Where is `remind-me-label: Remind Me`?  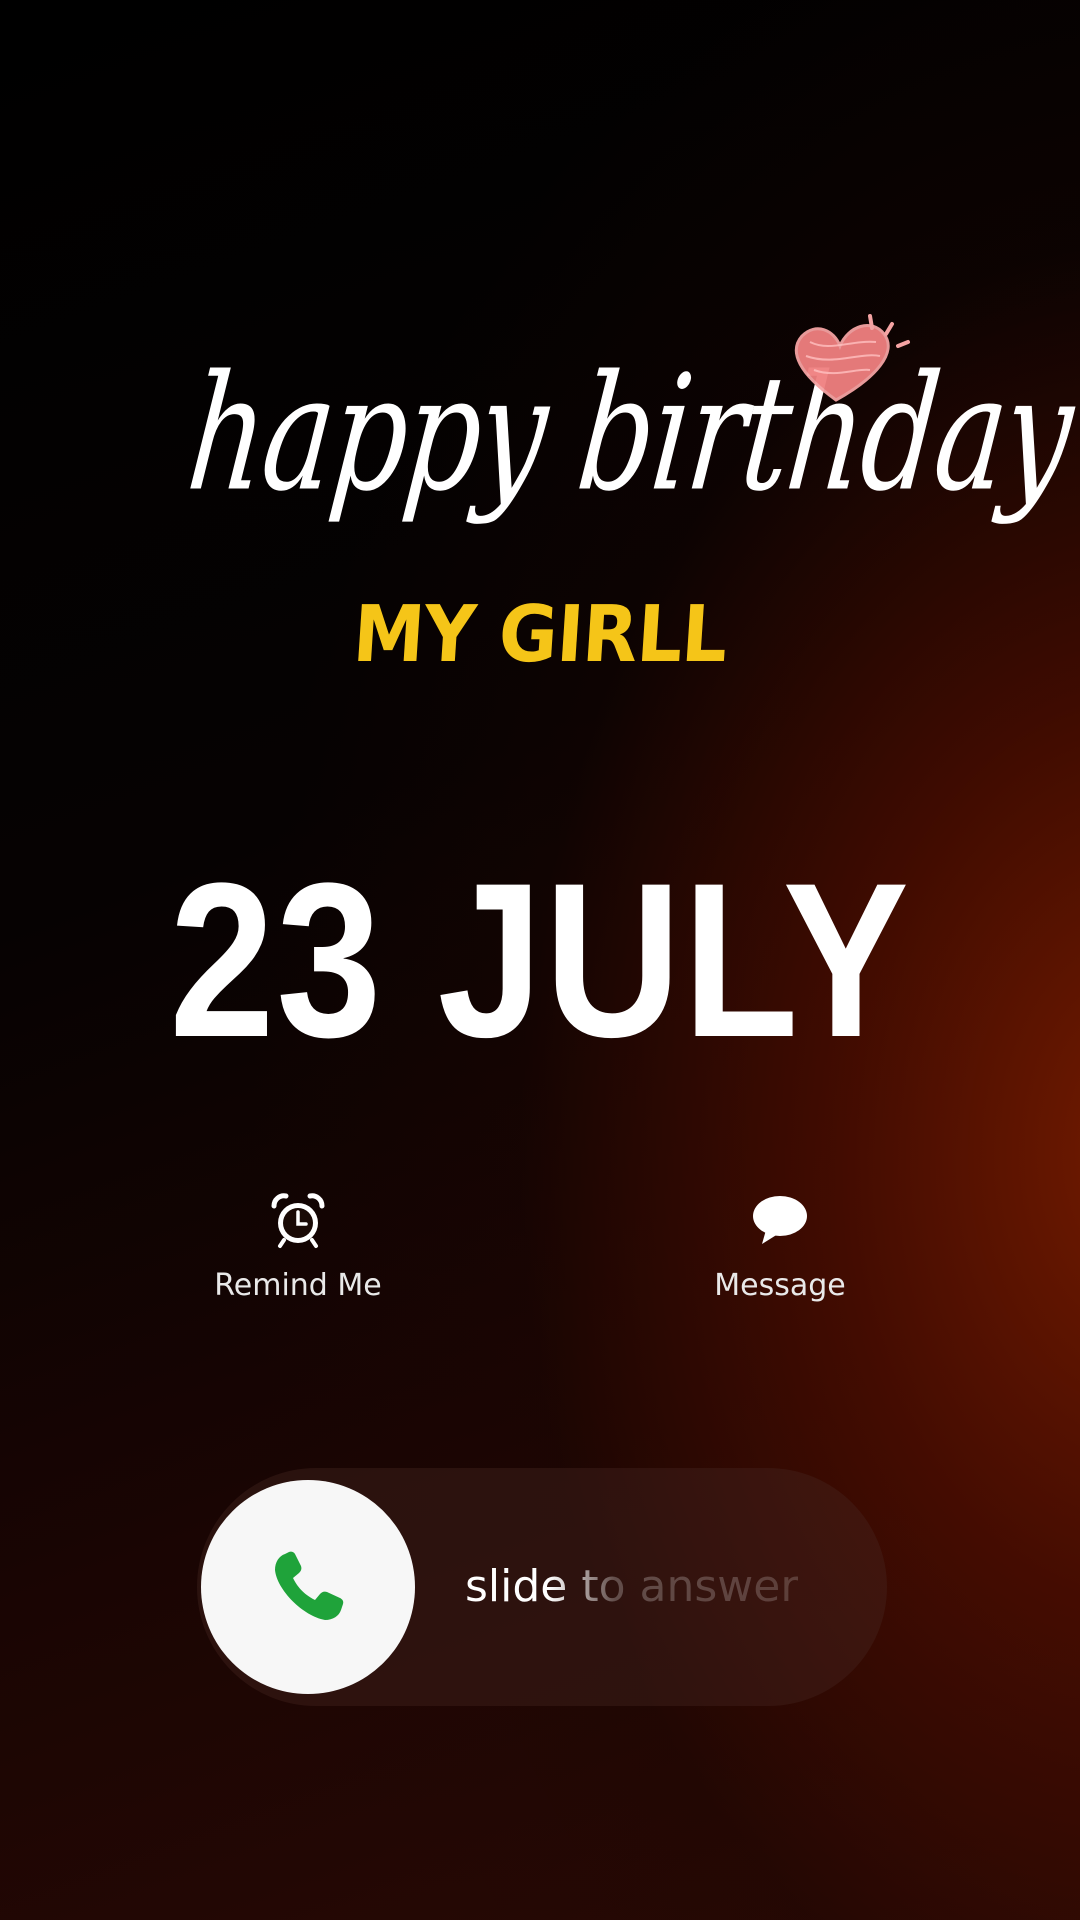 remind-me-label: Remind Me is located at coordinates (298, 1285).